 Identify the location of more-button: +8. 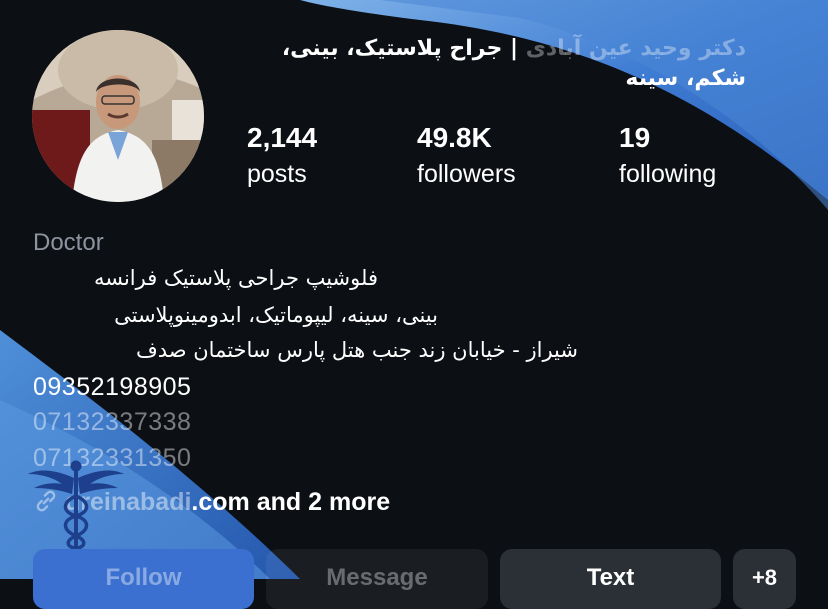
(764, 579).